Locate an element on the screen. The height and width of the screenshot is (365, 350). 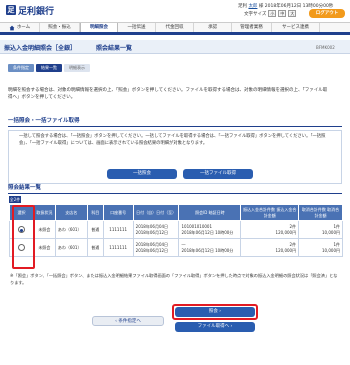
file-download-label: ファイル取得へ is located at coordinates (213, 326).